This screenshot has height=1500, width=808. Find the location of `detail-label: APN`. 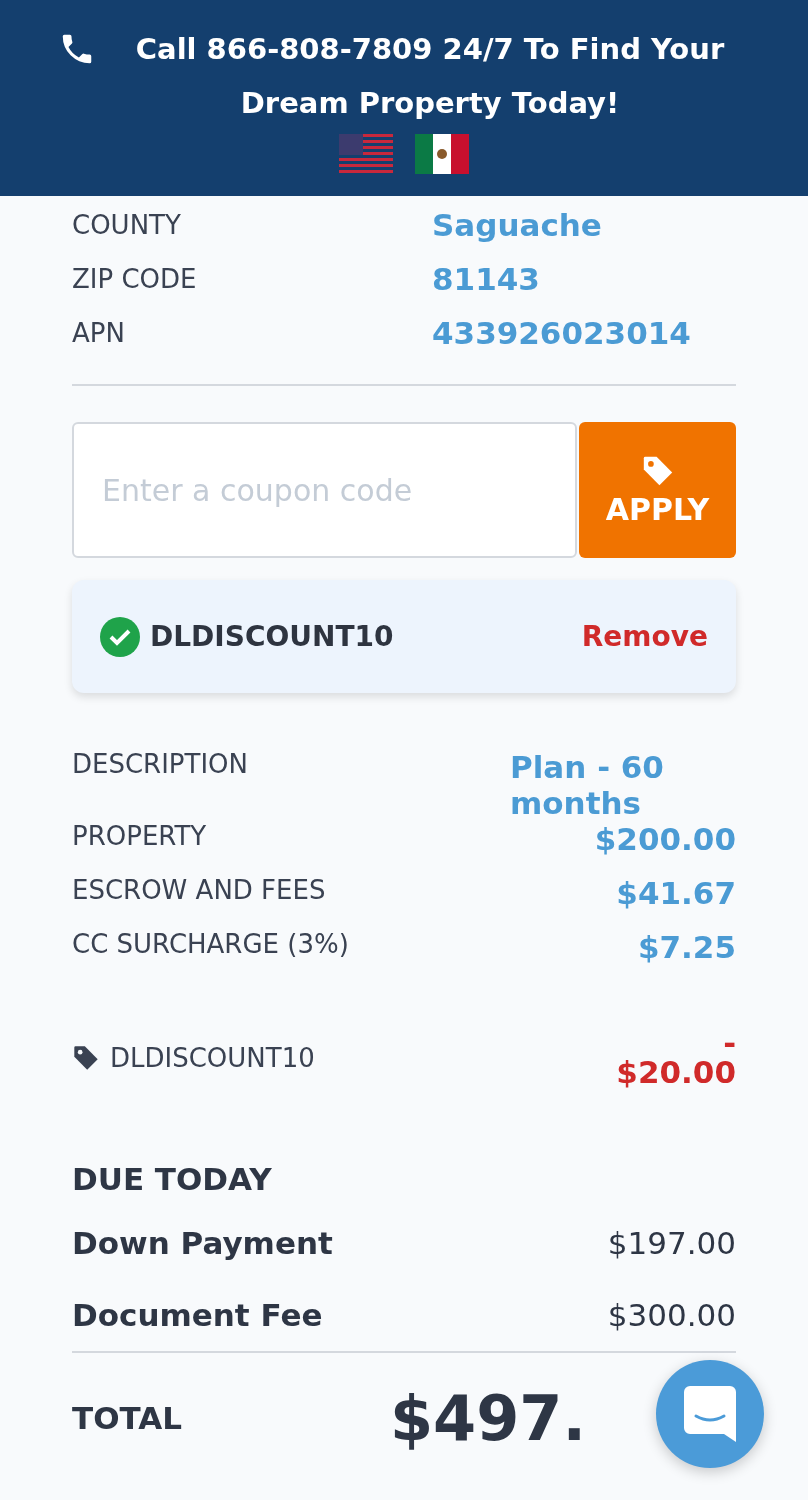

detail-label: APN is located at coordinates (99, 333).